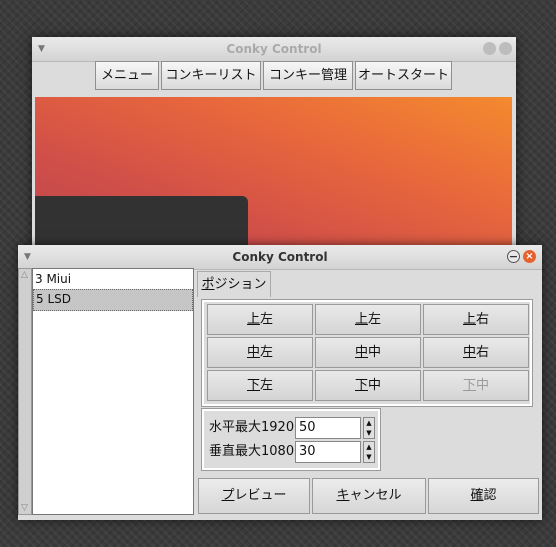 The width and height of the screenshot is (556, 547). Describe the element at coordinates (368, 385) in the screenshot. I see `position-bottom-center-button: 下中` at that location.